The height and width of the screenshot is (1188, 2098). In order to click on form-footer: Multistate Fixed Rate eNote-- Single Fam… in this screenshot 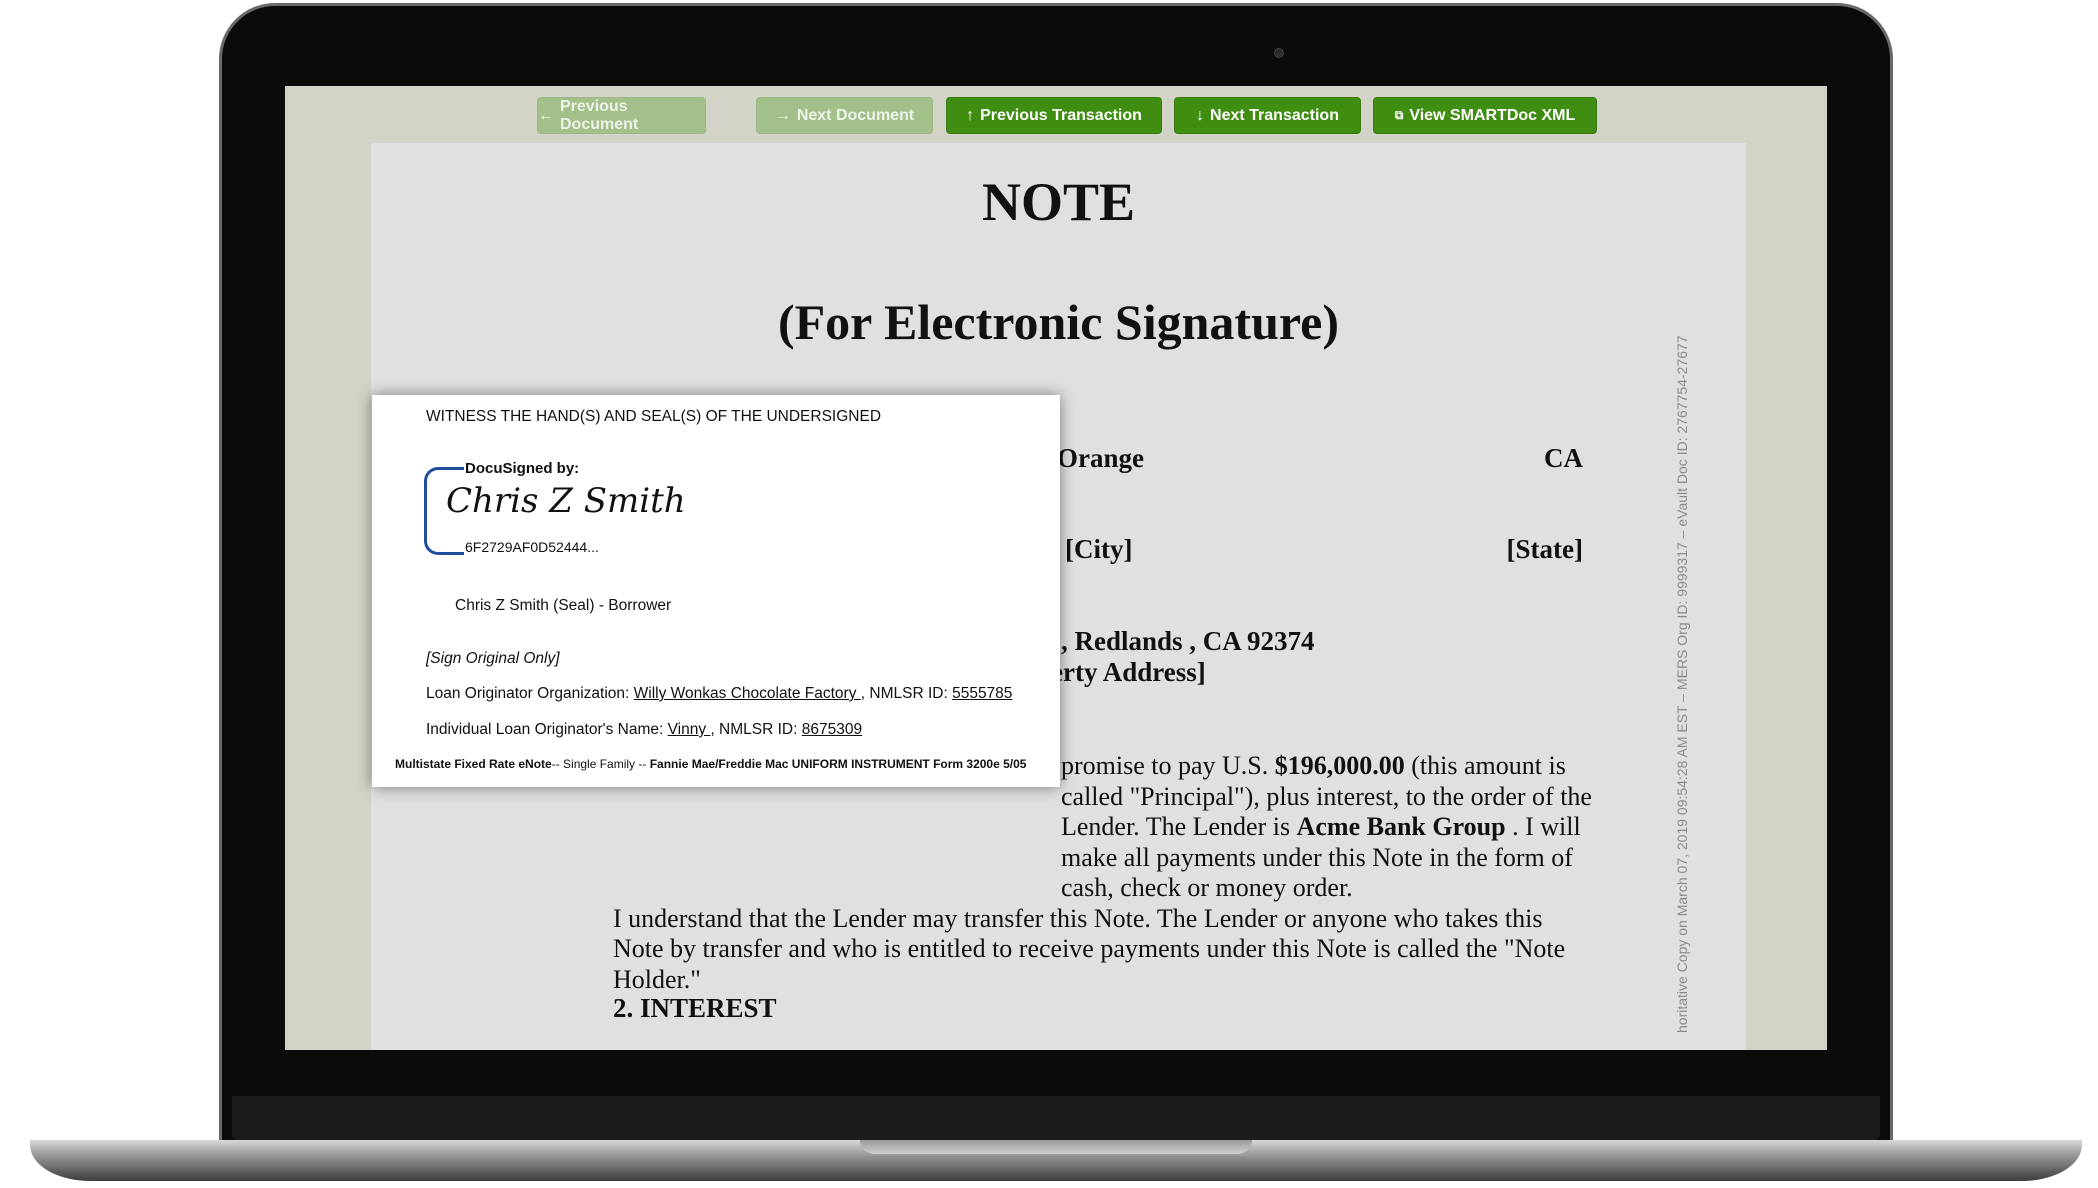, I will do `click(711, 764)`.